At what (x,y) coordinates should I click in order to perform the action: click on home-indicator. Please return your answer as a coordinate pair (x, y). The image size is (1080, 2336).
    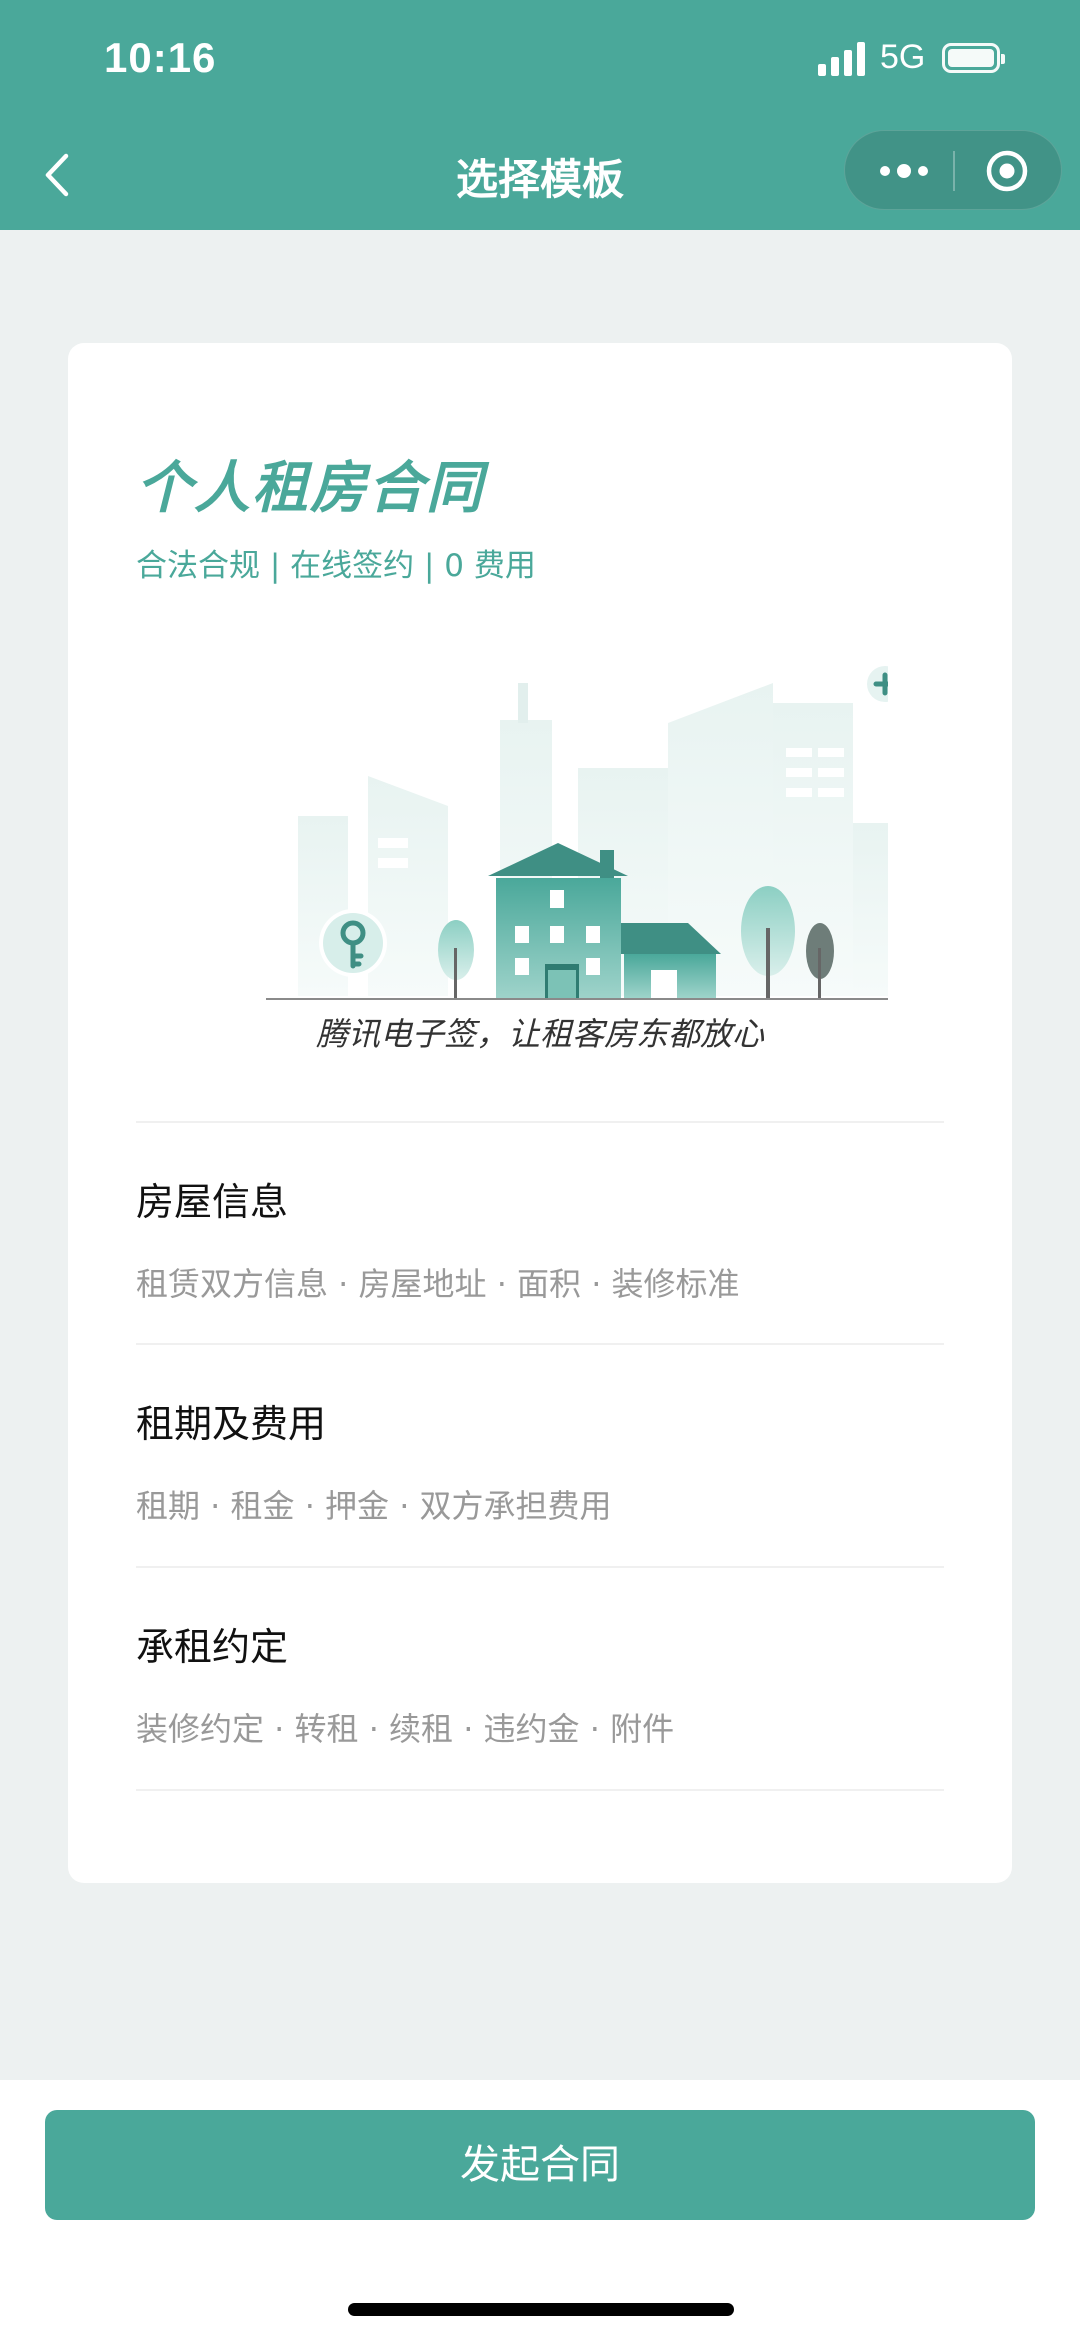
    Looking at the image, I should click on (541, 2309).